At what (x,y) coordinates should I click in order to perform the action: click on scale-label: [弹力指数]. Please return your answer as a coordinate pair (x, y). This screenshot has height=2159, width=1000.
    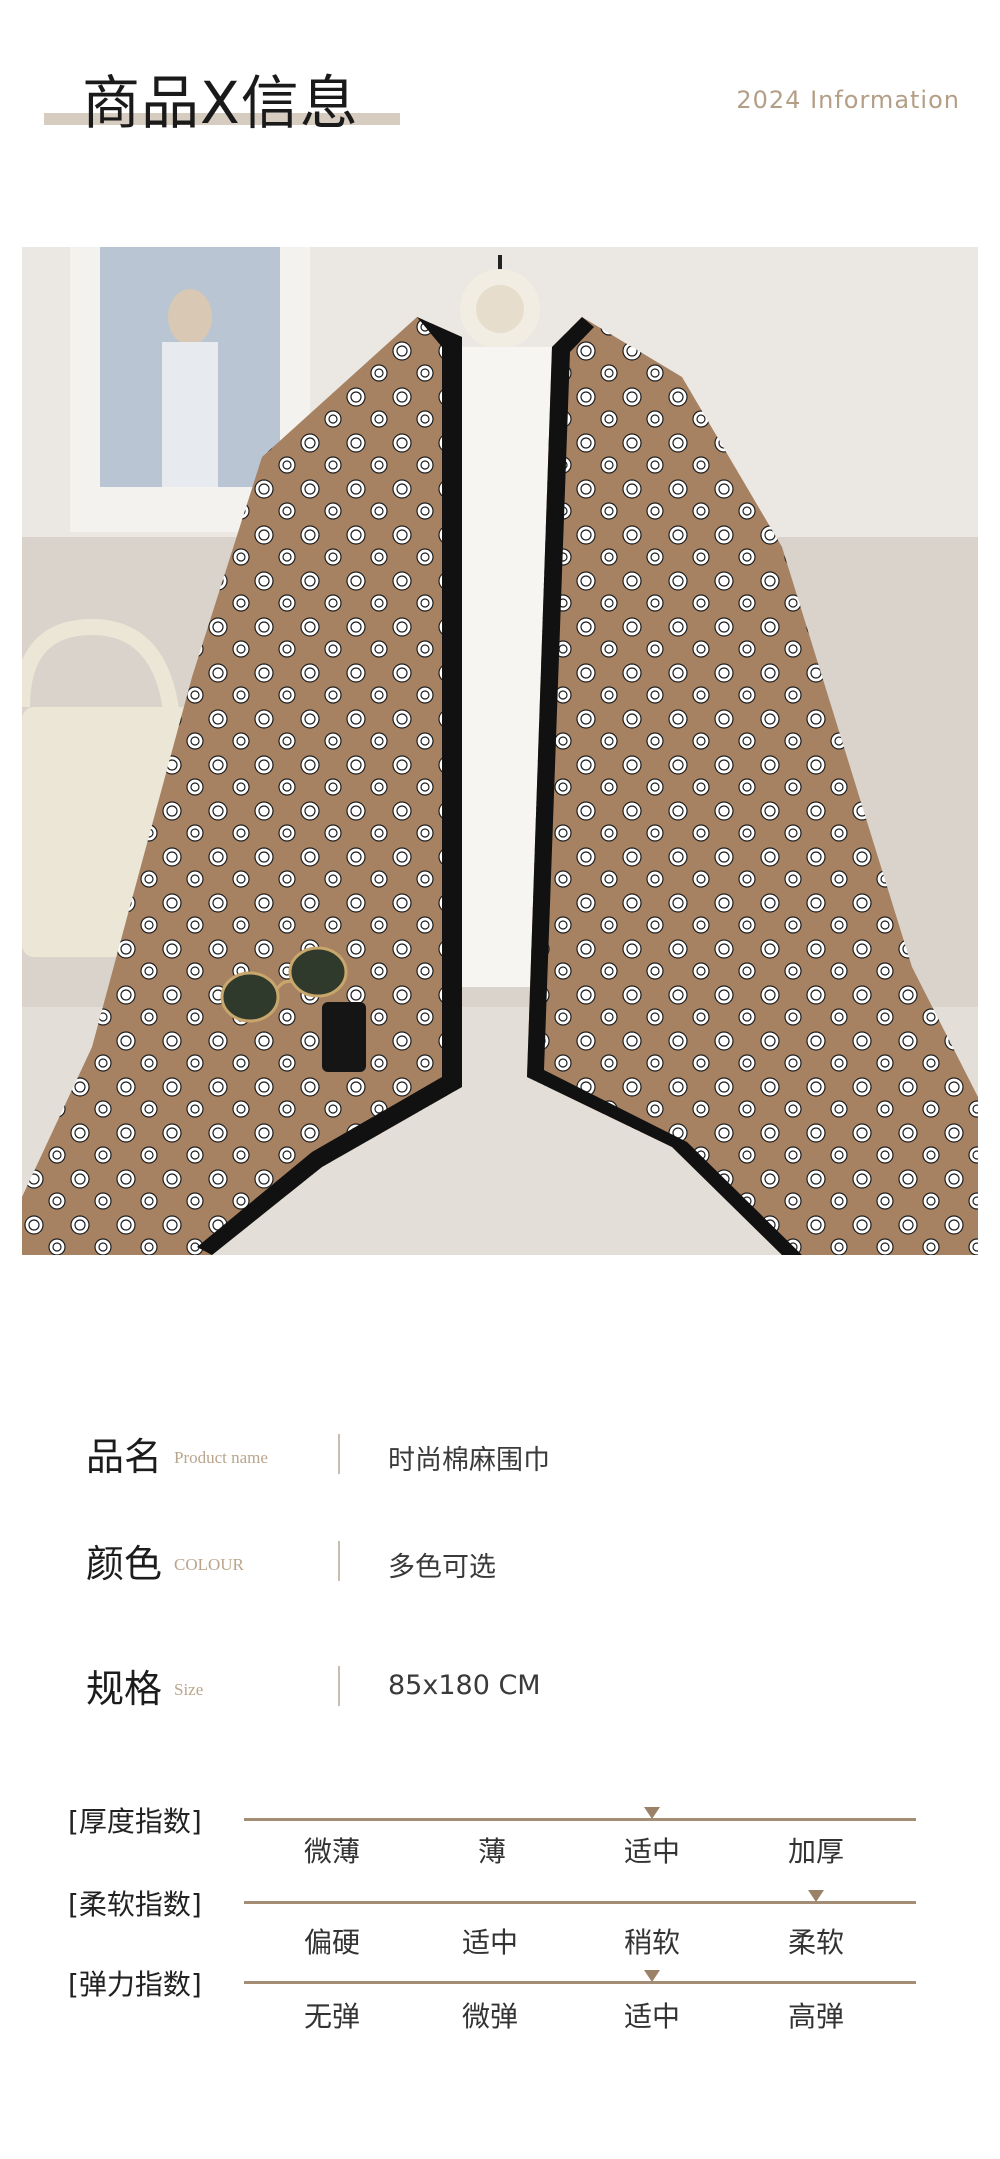
    Looking at the image, I should click on (135, 1984).